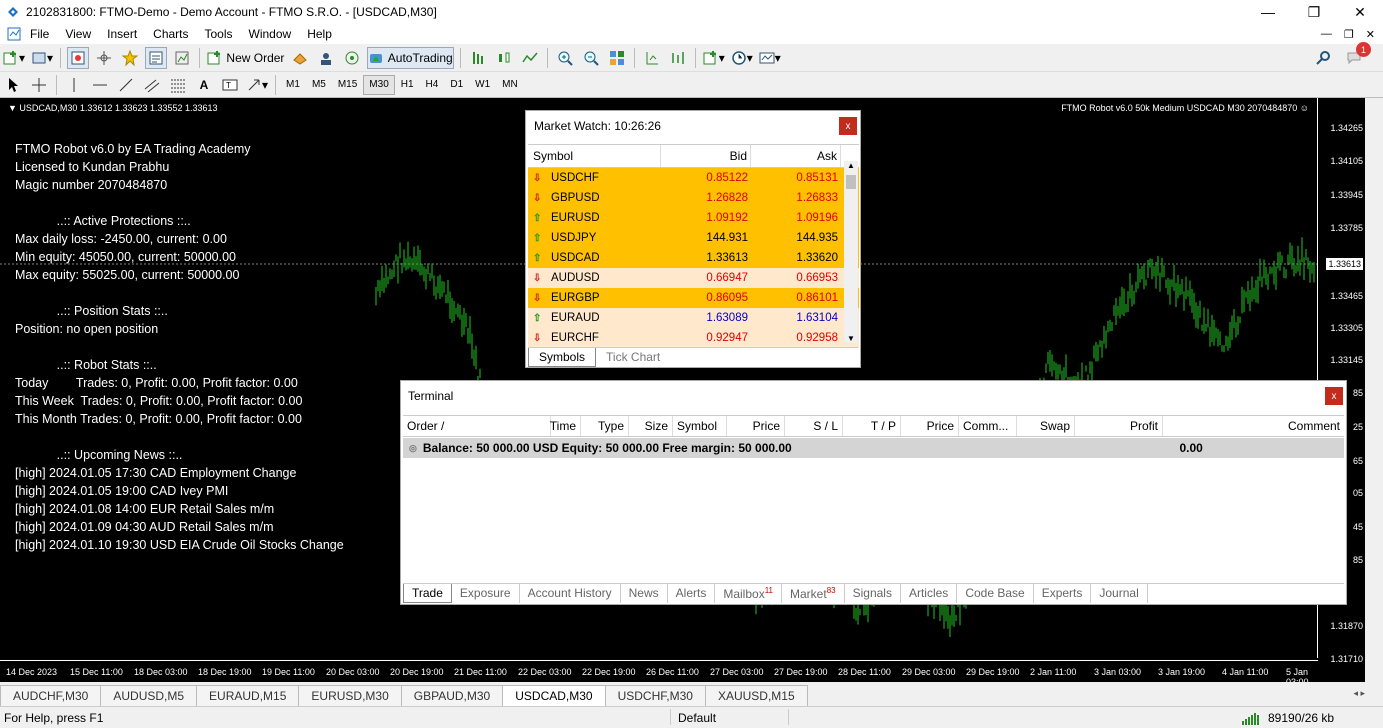 This screenshot has width=1383, height=728. I want to click on terminal-tab-news: News, so click(644, 593).